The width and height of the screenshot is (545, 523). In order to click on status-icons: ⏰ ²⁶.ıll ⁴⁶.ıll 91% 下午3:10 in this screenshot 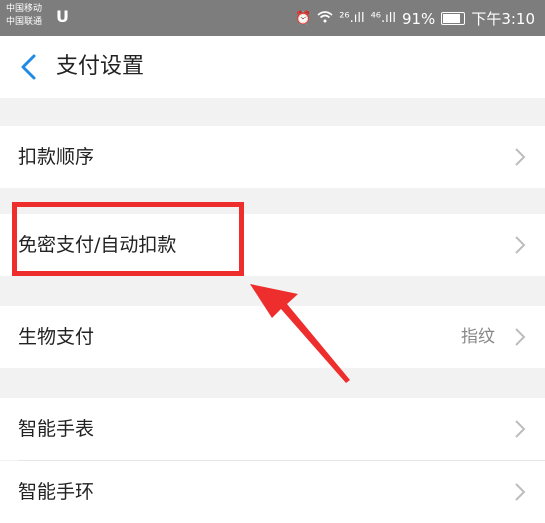, I will do `click(415, 18)`.